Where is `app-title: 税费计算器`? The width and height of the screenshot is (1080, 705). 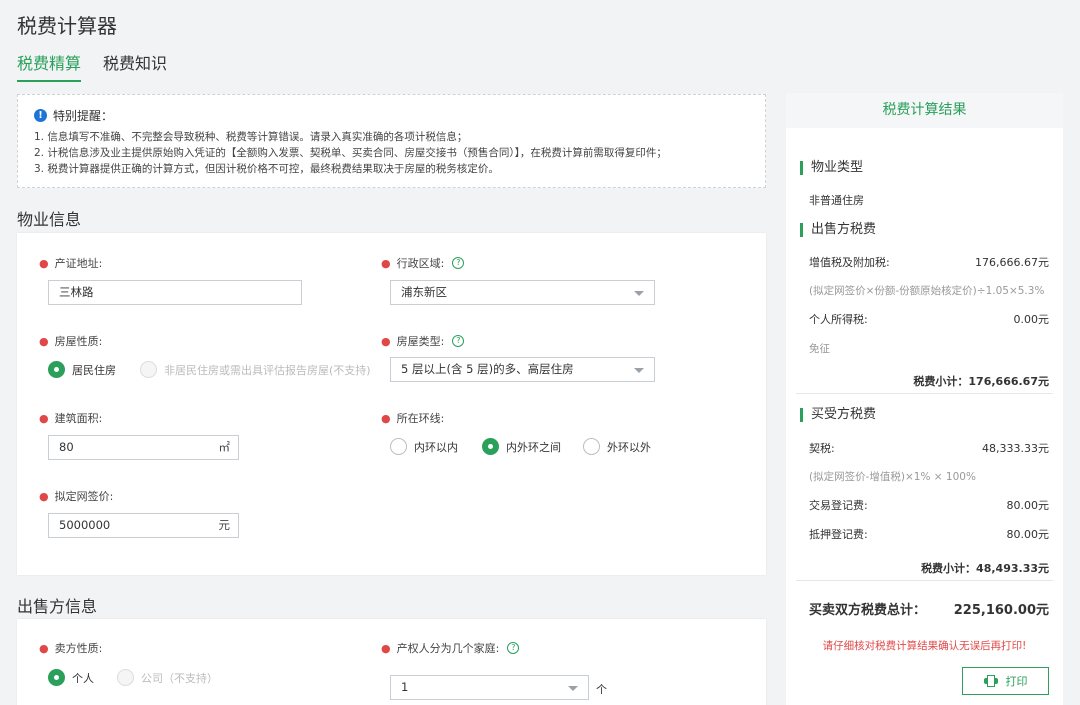
app-title: 税费计算器 is located at coordinates (67, 26).